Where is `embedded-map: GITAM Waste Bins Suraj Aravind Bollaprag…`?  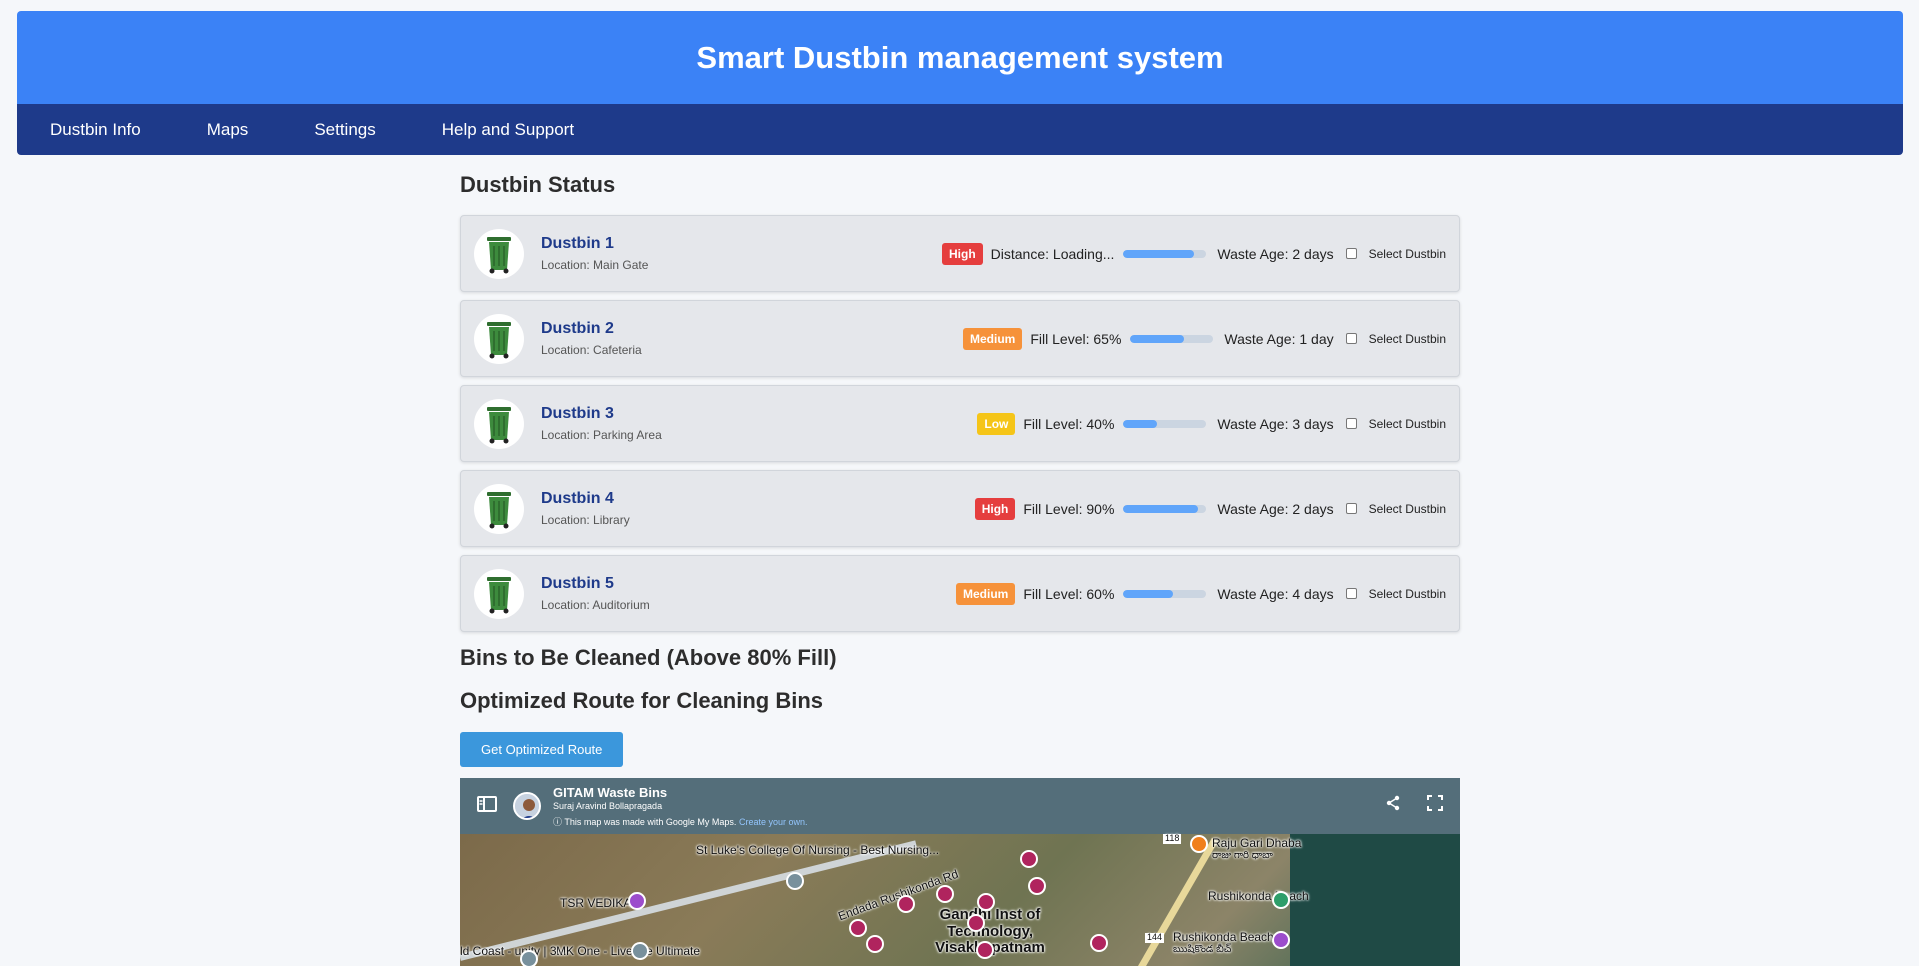 embedded-map: GITAM Waste Bins Suraj Aravind Bollaprag… is located at coordinates (960, 872).